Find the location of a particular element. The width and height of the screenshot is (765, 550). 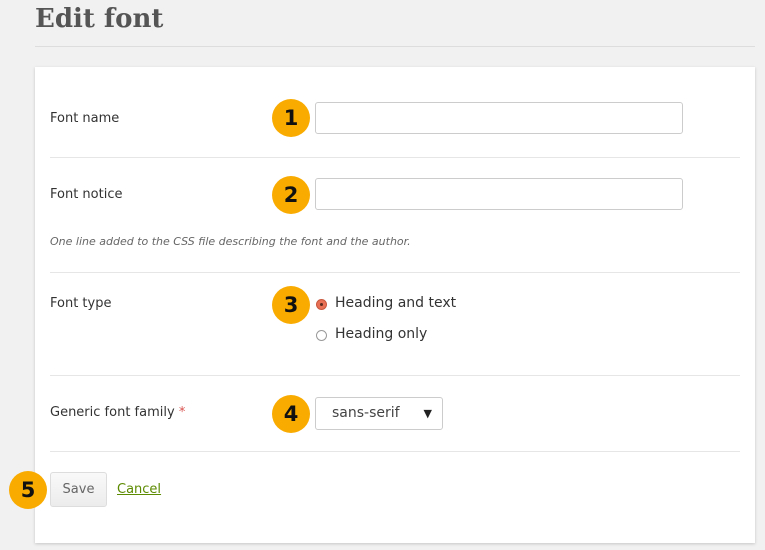

radio-heading-and-text-label: Heading and text is located at coordinates (395, 303).